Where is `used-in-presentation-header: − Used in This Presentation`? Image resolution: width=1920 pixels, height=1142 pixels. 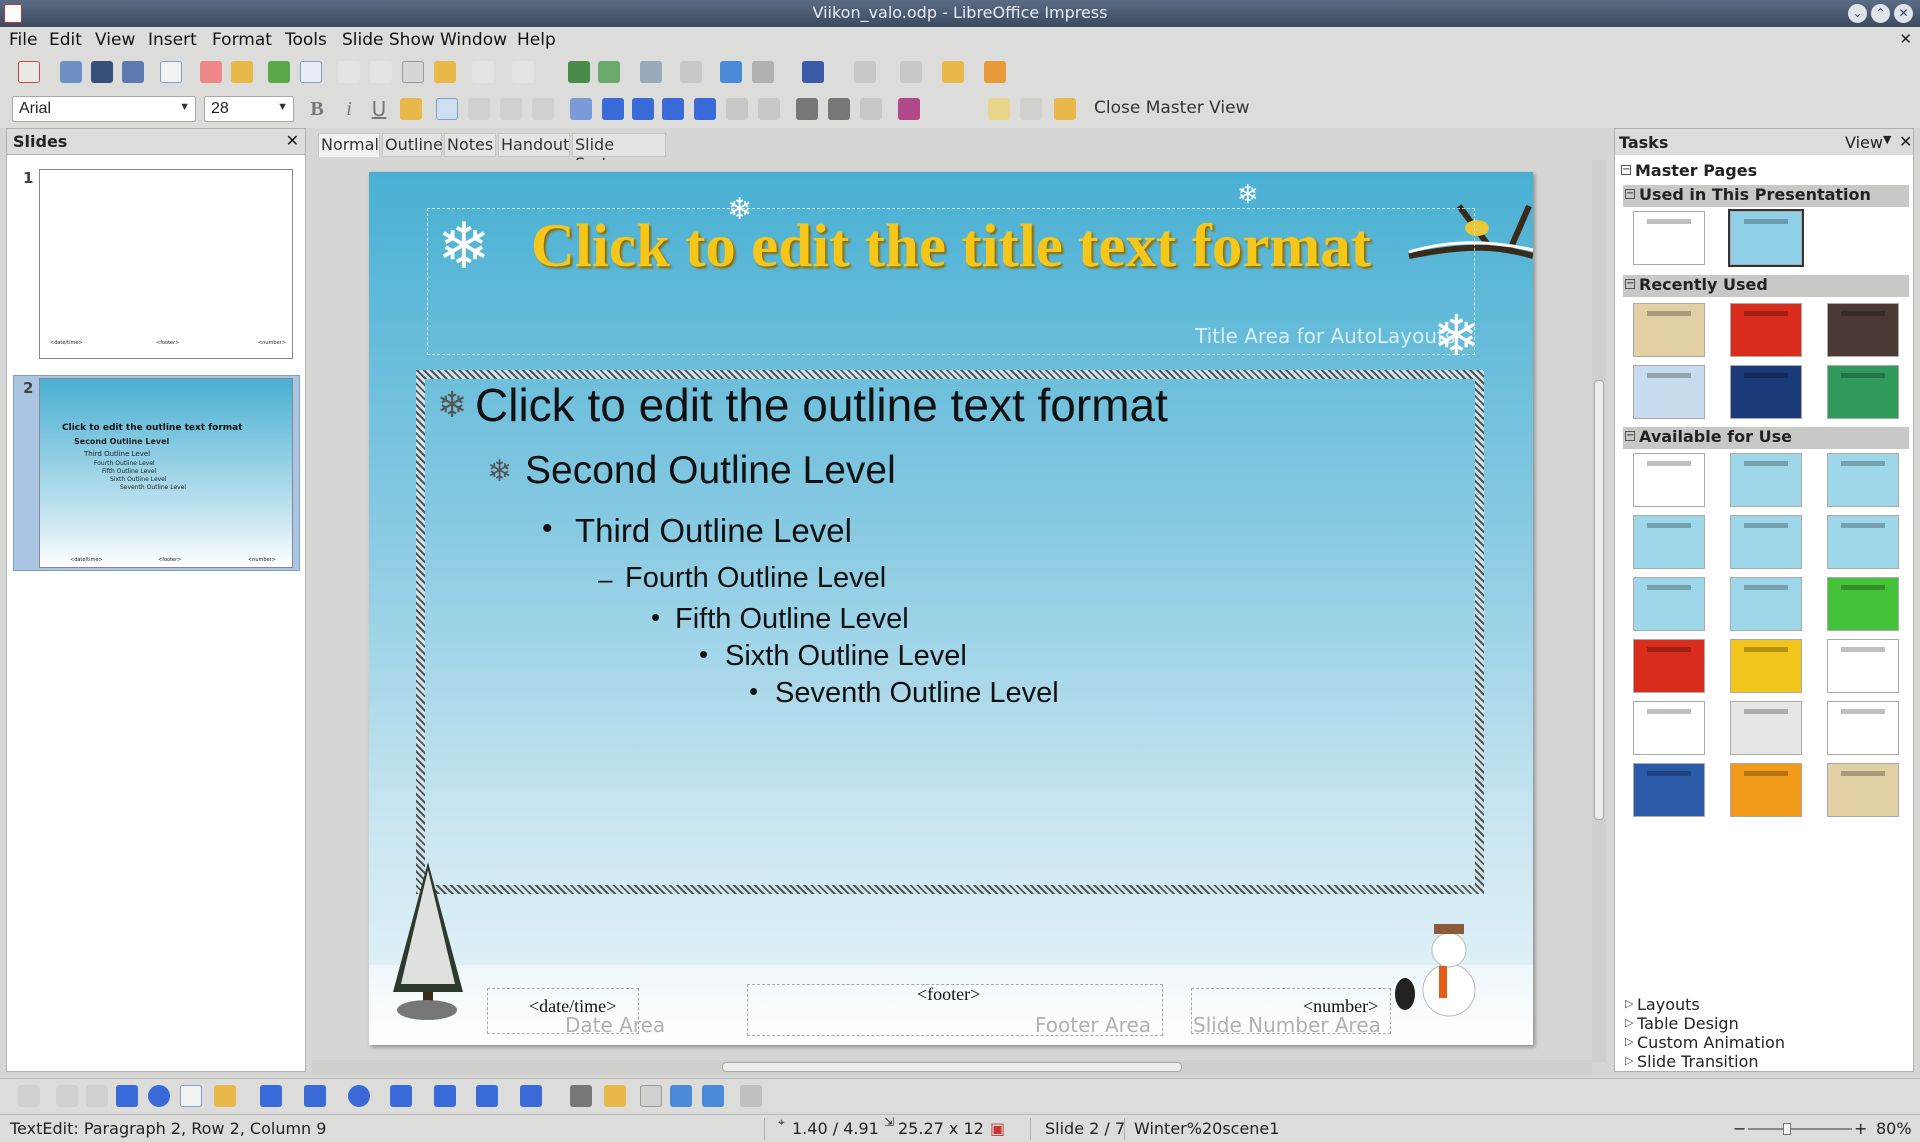 used-in-presentation-header: − Used in This Presentation is located at coordinates (1766, 196).